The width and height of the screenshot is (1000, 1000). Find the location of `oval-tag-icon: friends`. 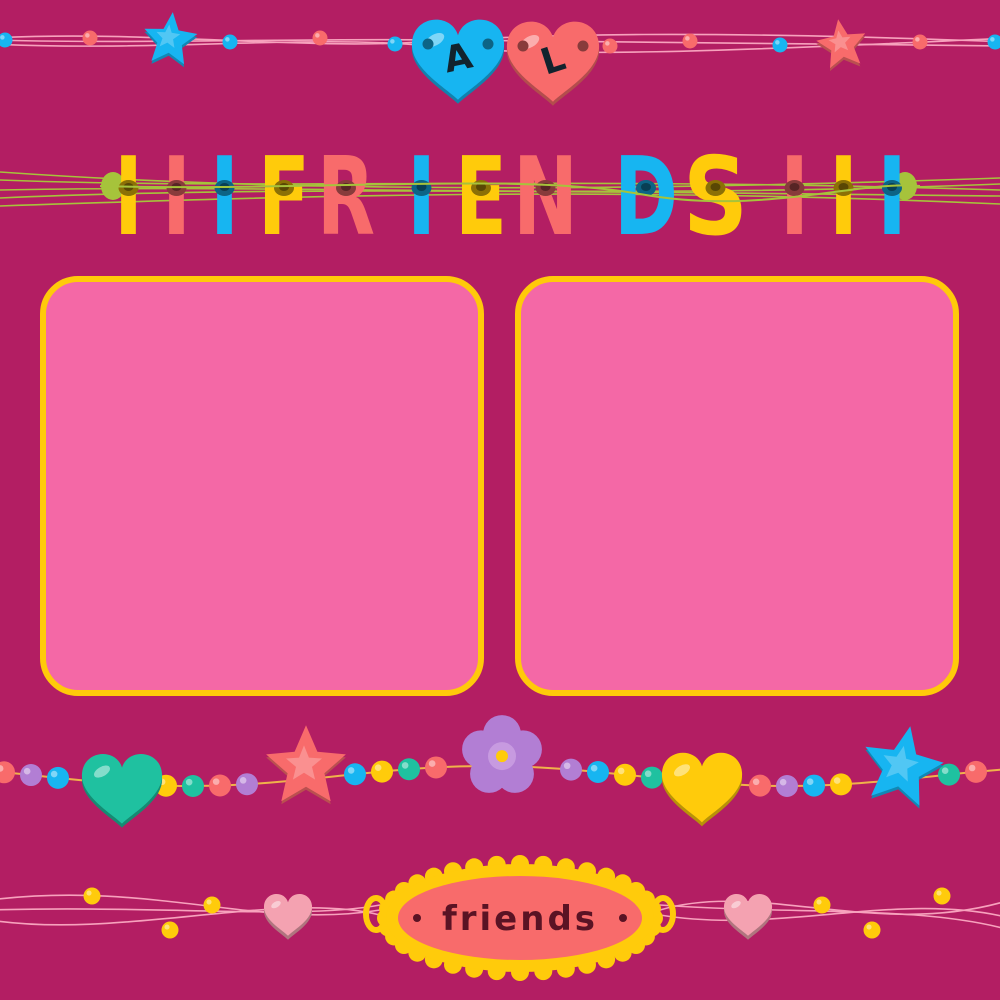

oval-tag-icon: friends is located at coordinates (520, 918).